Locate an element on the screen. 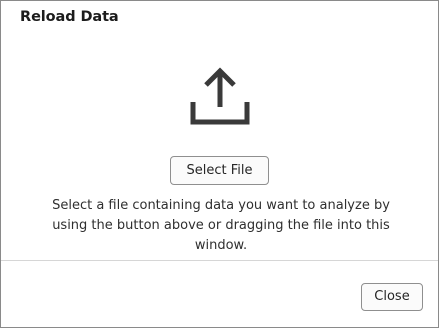 Image resolution: width=439 pixels, height=328 pixels. dialog-title: Reload Data is located at coordinates (69, 17).